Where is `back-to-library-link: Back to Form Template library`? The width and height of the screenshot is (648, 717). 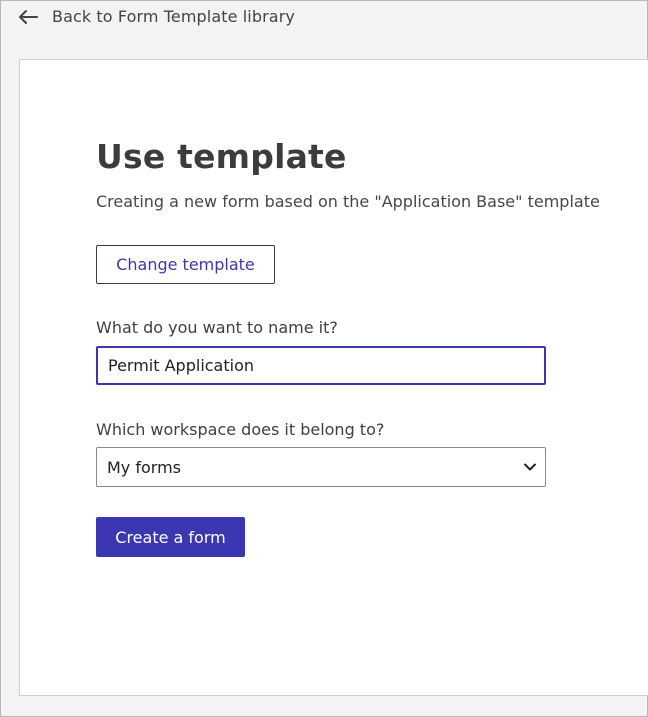 back-to-library-link: Back to Form Template library is located at coordinates (156, 16).